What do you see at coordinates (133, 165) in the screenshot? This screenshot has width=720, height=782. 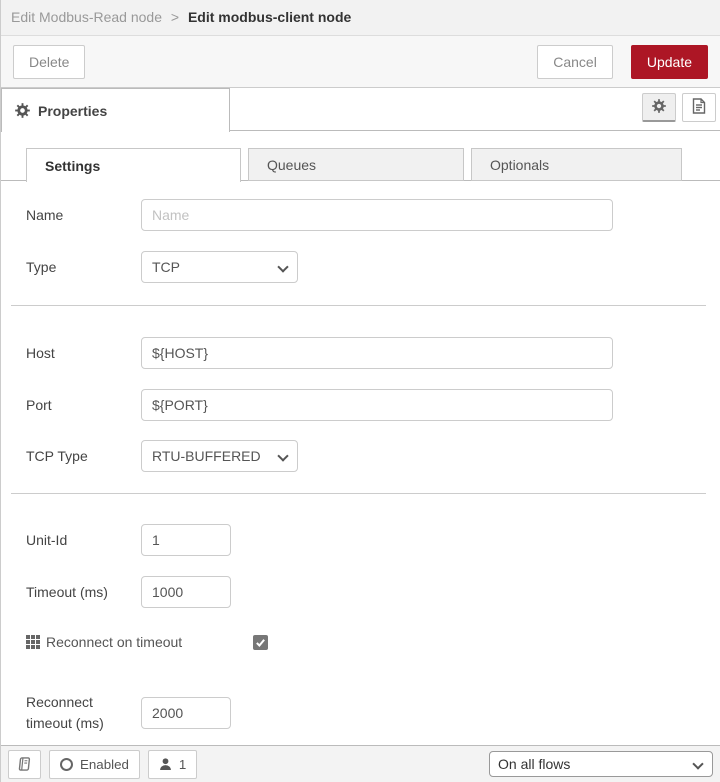 I see `tab-settings: Settings` at bounding box center [133, 165].